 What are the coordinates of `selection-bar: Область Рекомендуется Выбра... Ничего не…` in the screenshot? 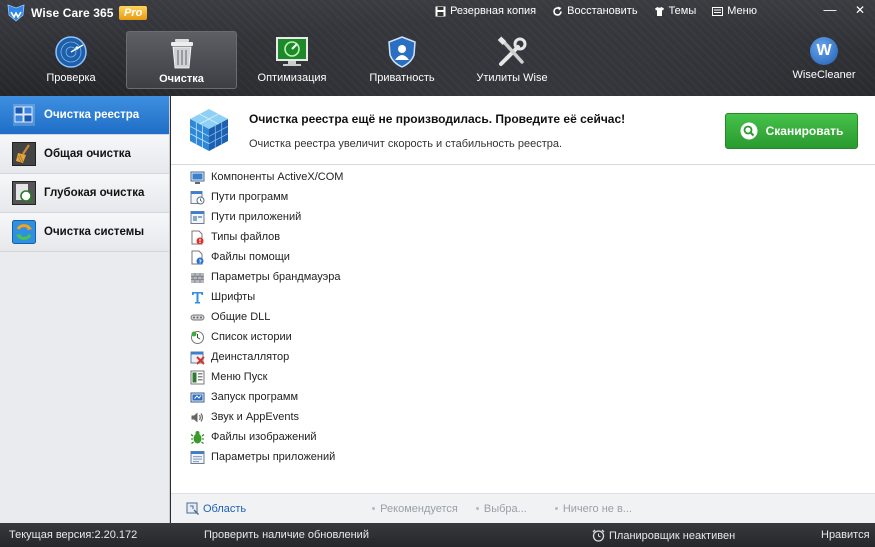 It's located at (523, 508).